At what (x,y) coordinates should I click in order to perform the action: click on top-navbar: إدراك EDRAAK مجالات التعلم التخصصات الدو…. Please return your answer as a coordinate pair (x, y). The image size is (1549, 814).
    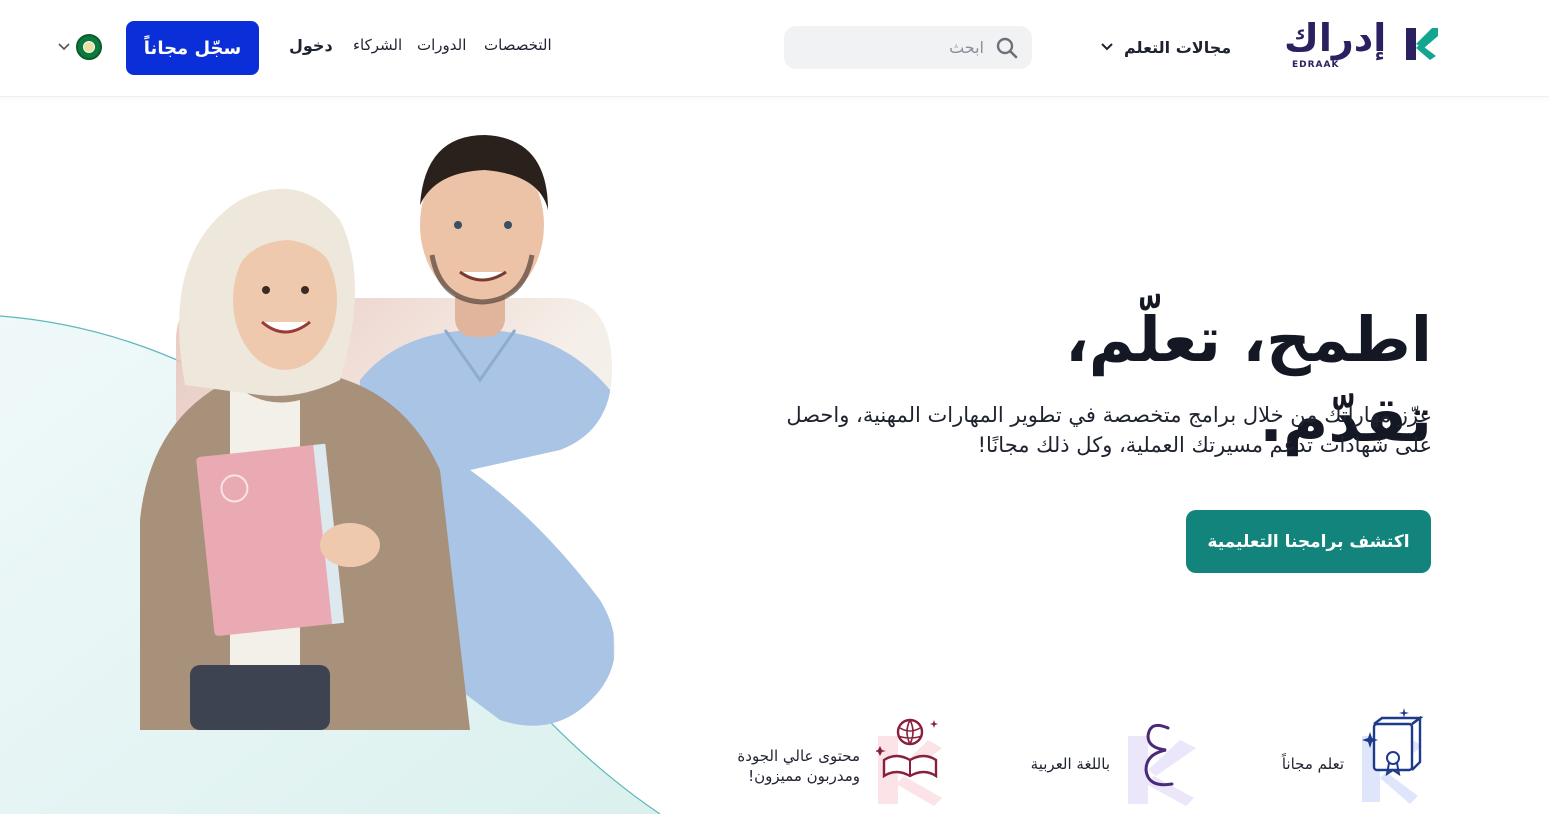
    Looking at the image, I should click on (774, 48).